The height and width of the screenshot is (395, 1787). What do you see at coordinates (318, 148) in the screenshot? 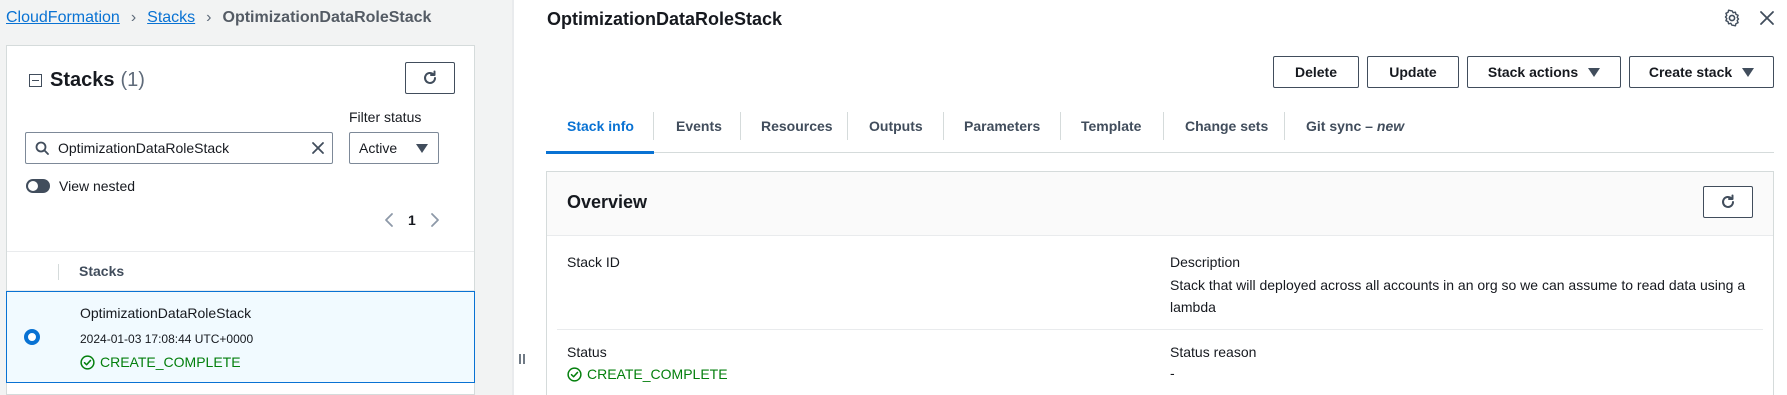
I see `clear-icon` at bounding box center [318, 148].